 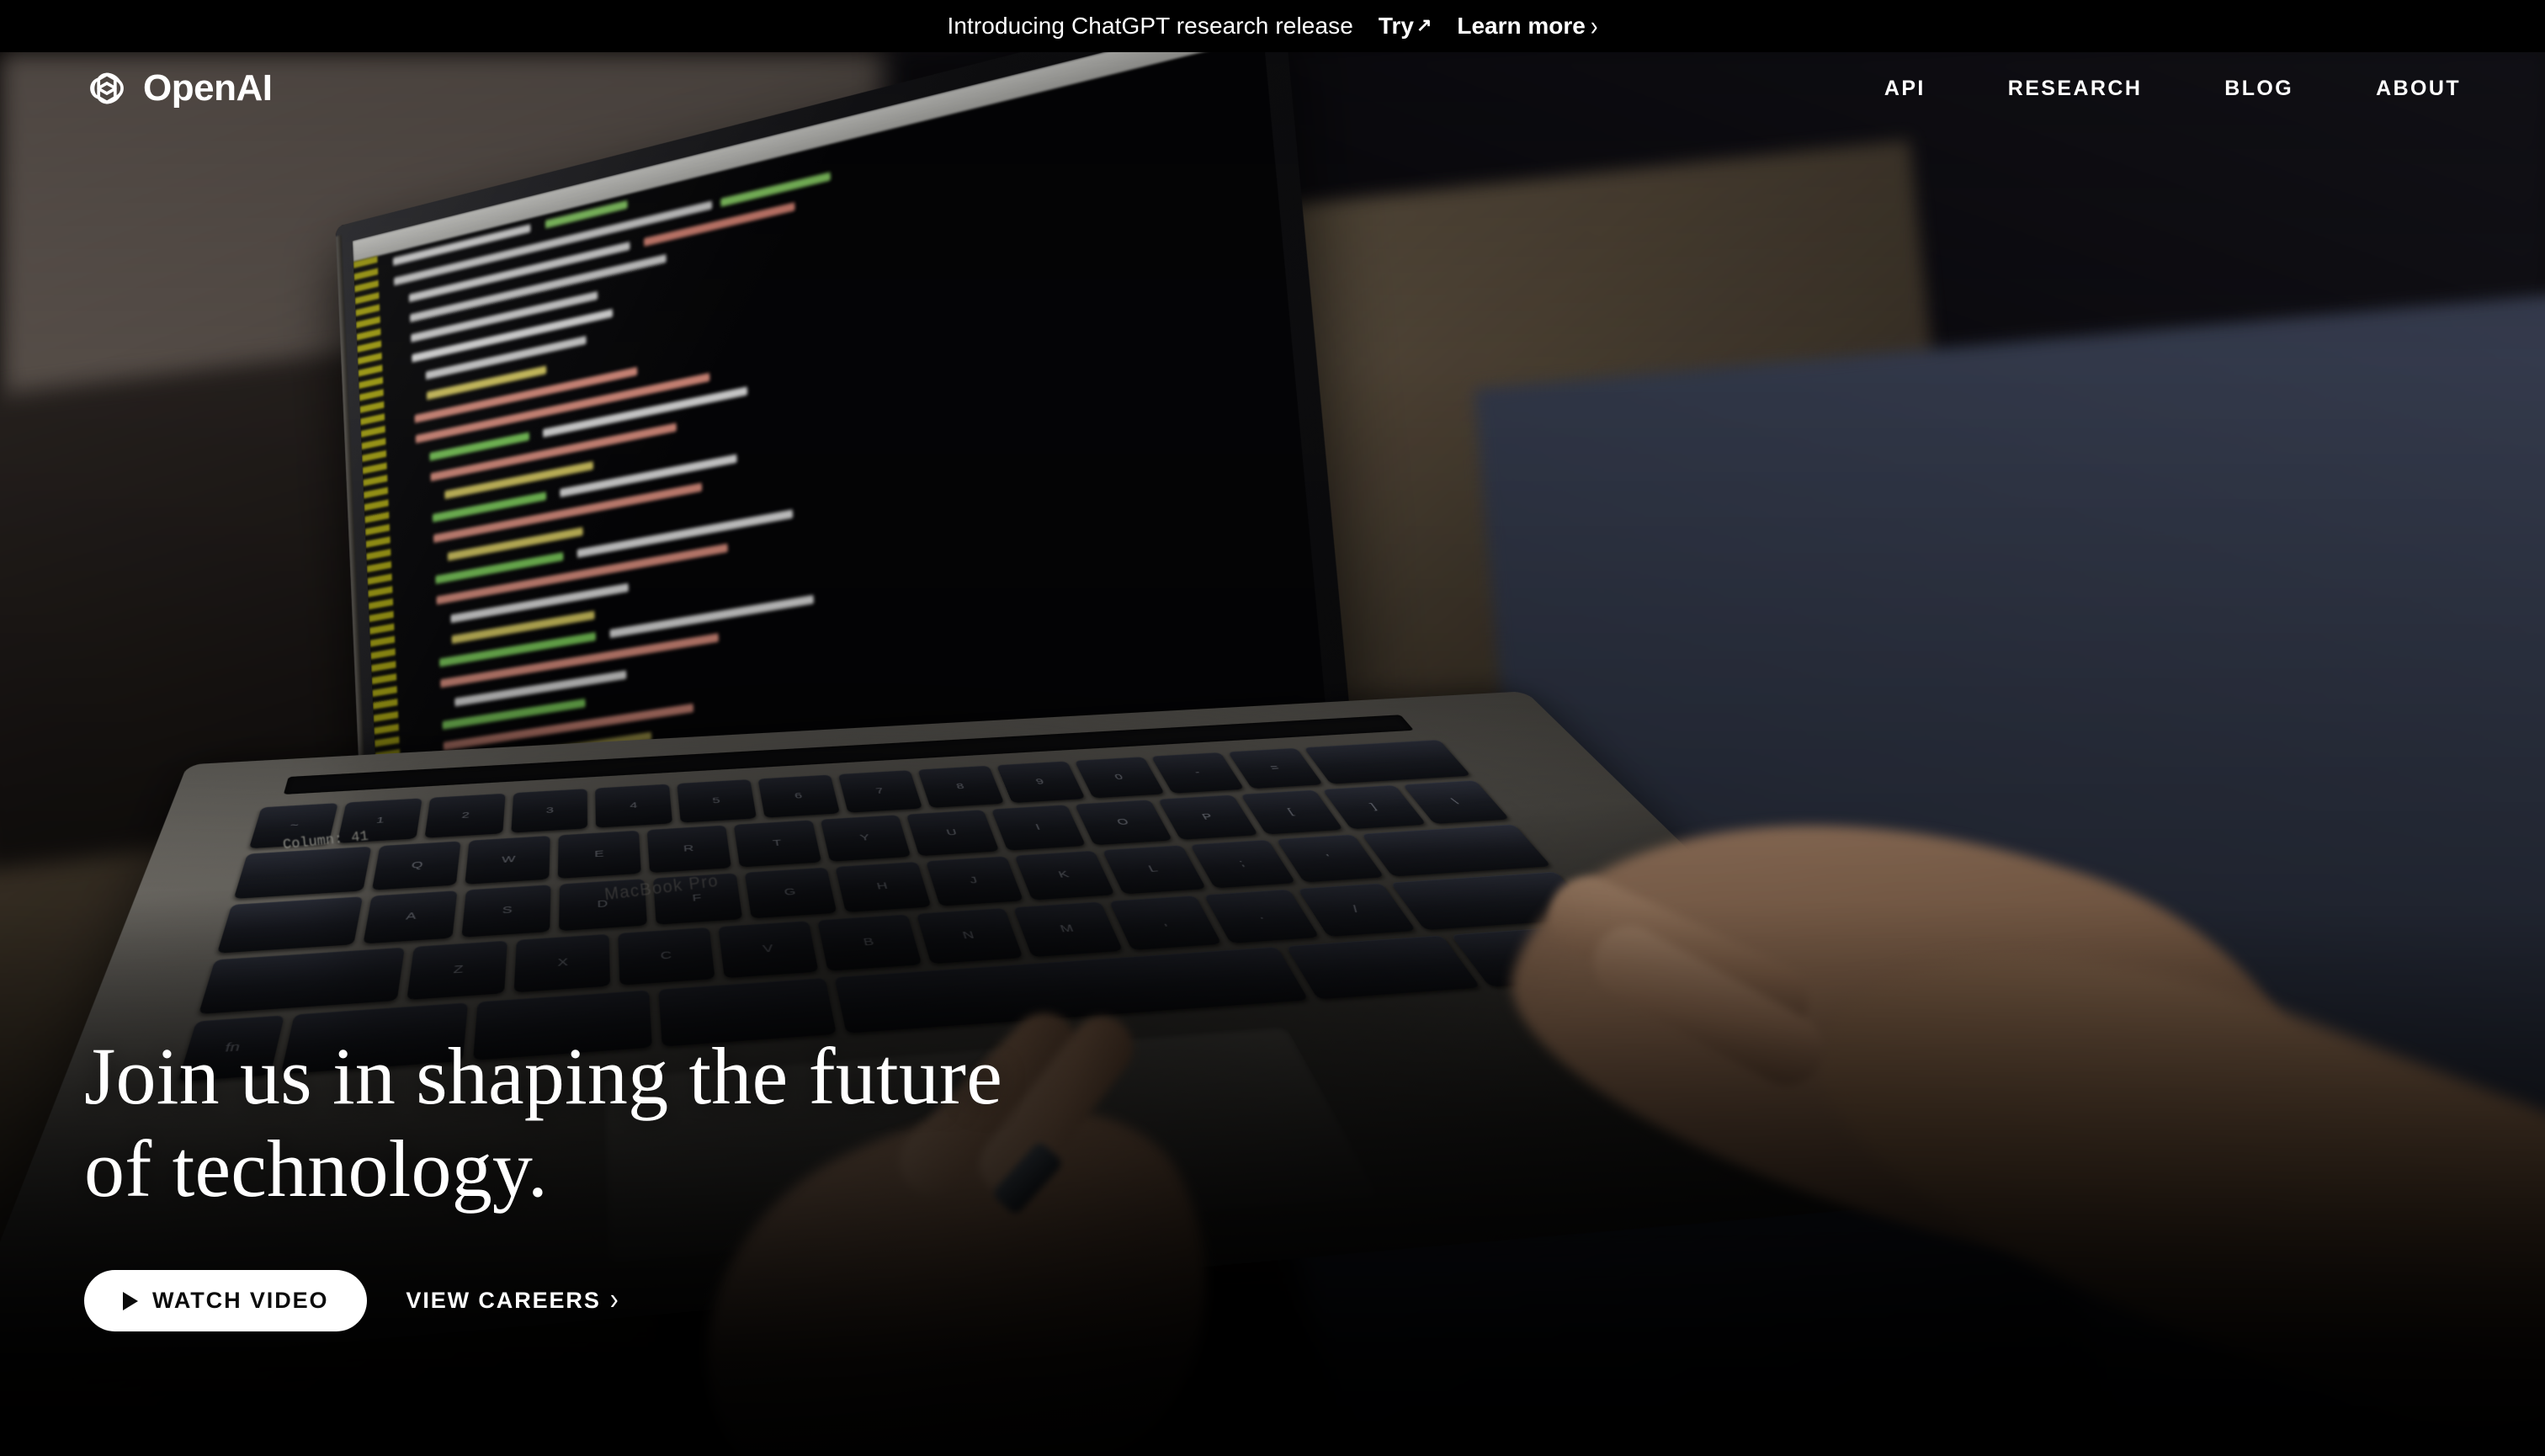 I want to click on brand-home-link: OpenAI, so click(x=179, y=88).